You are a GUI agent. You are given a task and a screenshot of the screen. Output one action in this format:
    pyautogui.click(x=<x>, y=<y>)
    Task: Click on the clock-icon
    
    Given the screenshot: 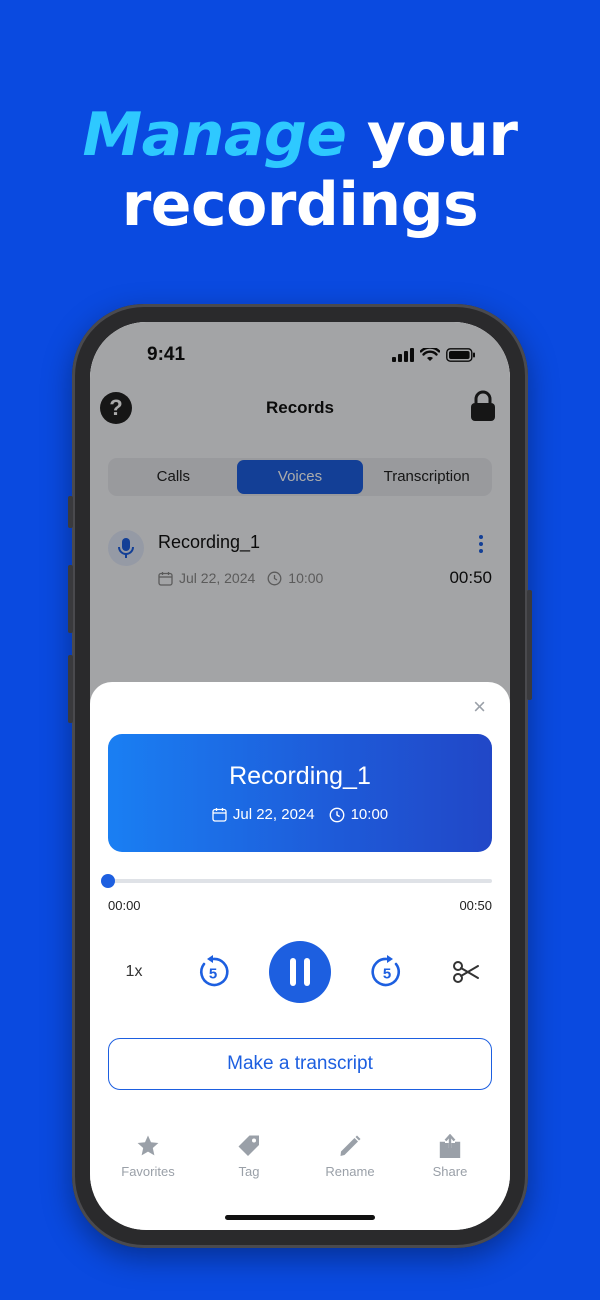 What is the action you would take?
    pyautogui.click(x=337, y=814)
    